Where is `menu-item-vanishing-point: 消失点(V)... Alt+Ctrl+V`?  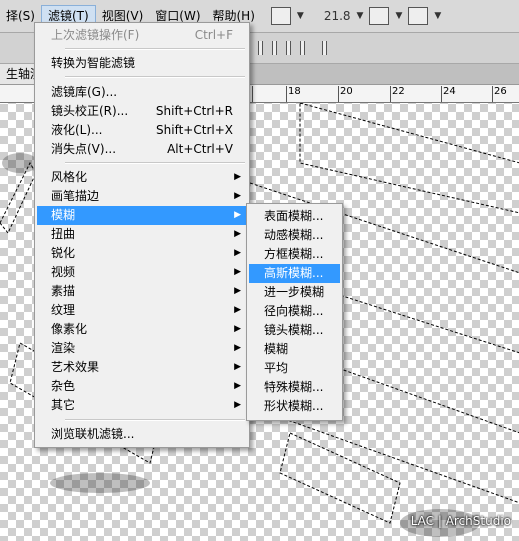
menu-item-vanishing-point: 消失点(V)... Alt+Ctrl+V is located at coordinates (142, 149).